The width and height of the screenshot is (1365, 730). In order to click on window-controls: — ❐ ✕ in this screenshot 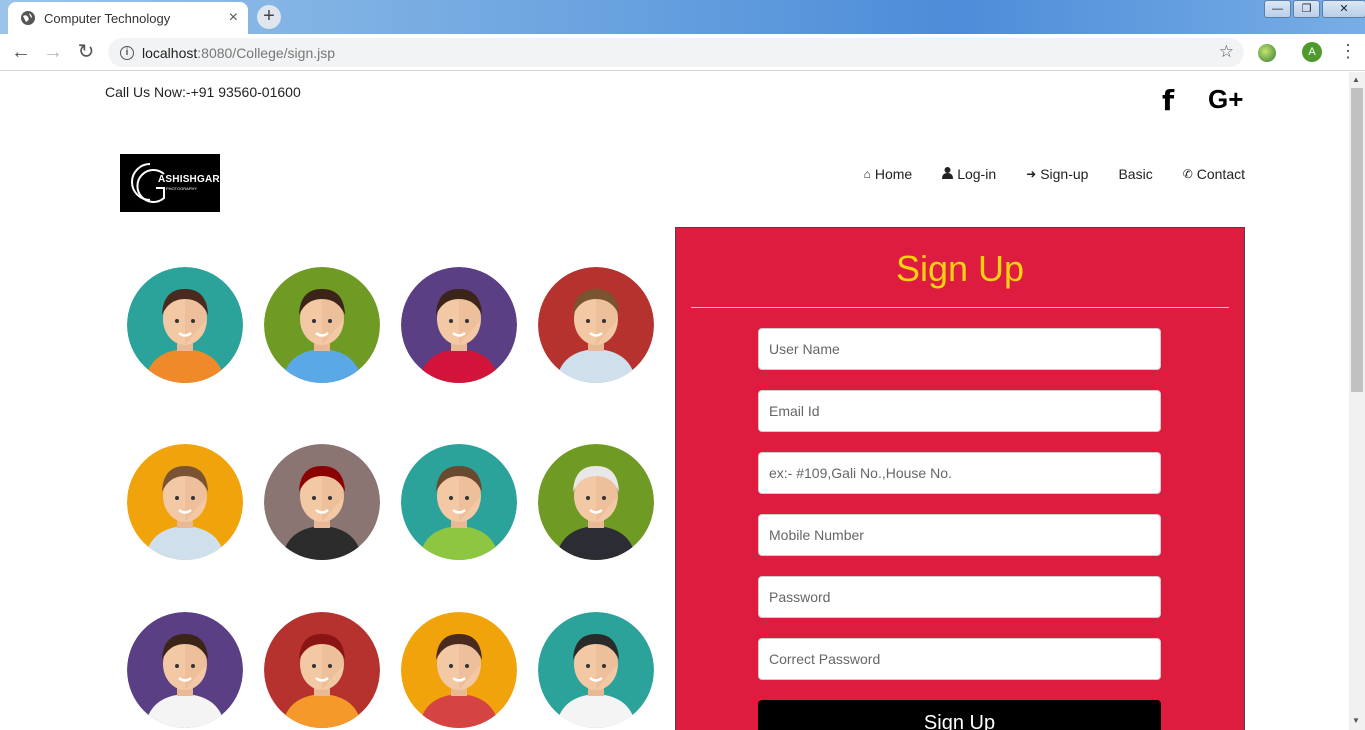, I will do `click(1313, 9)`.